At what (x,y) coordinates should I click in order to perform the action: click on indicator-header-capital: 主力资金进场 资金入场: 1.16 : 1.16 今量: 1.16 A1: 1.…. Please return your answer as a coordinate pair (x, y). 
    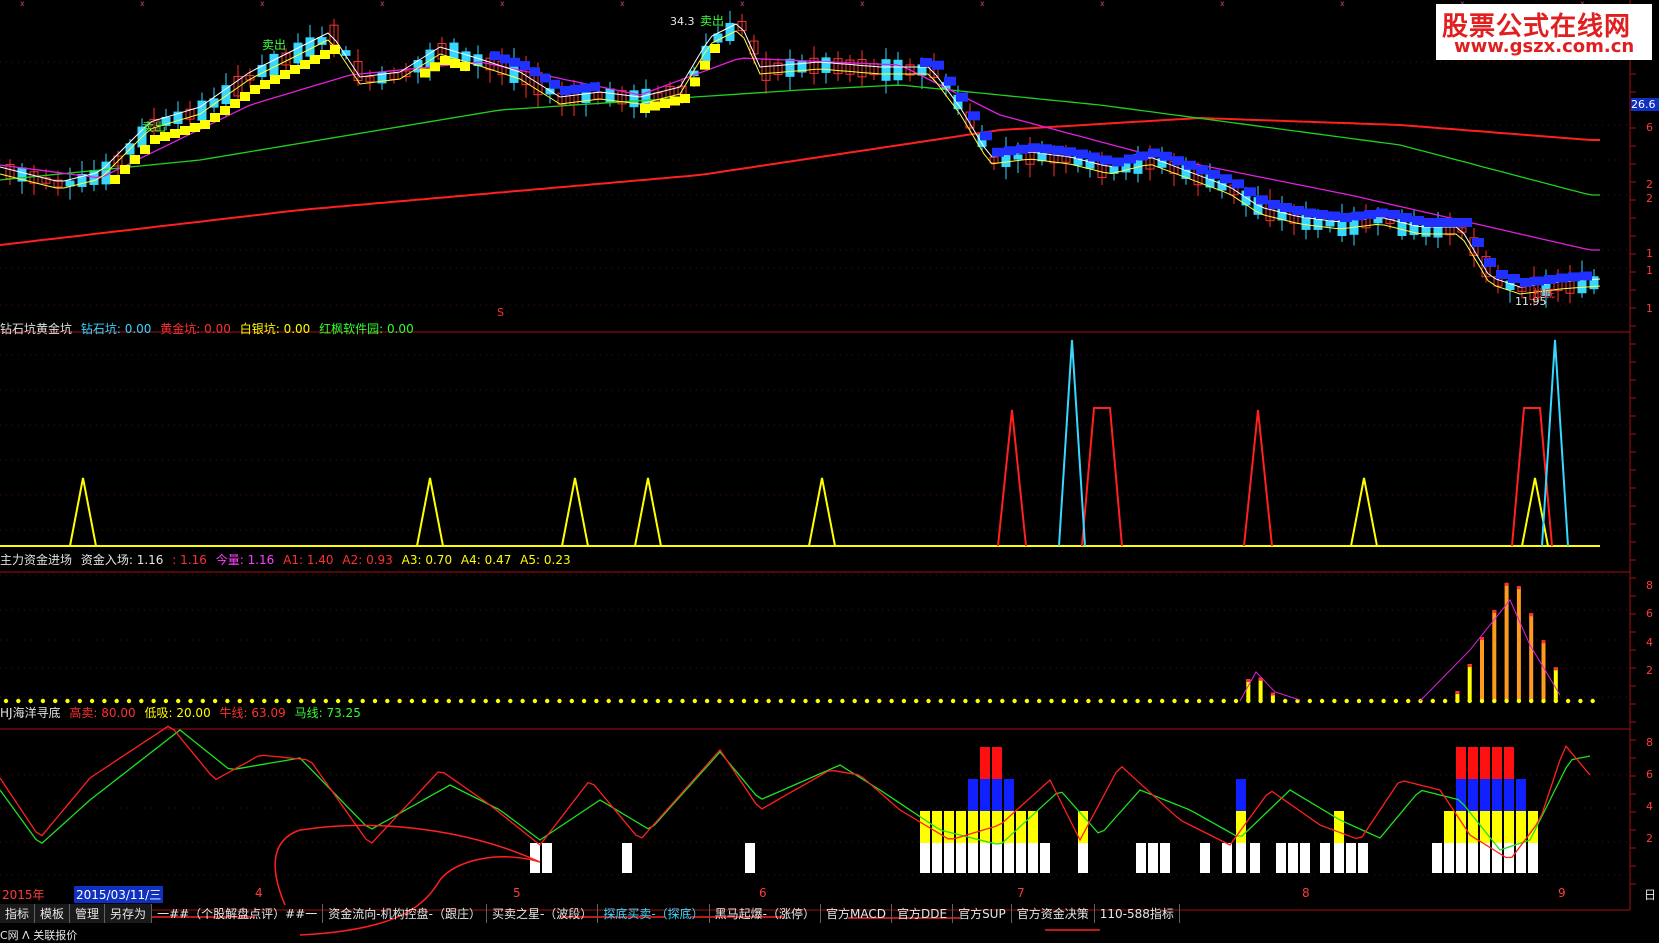
    Looking at the image, I should click on (288, 559).